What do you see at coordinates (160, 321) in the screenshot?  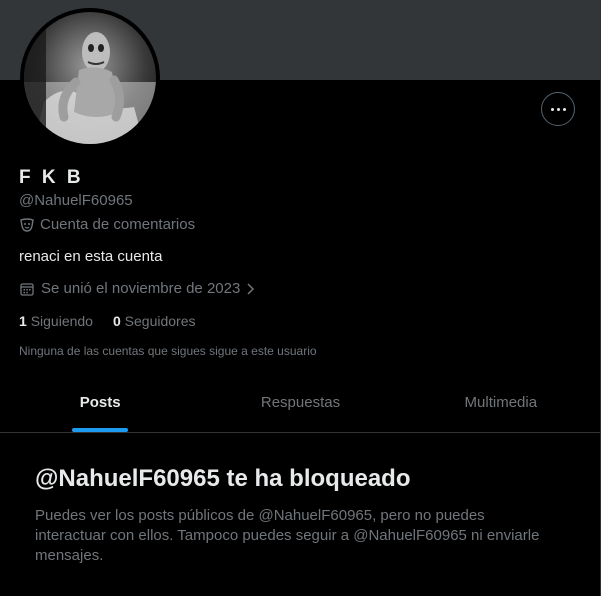 I see `followers-label: Seguidores` at bounding box center [160, 321].